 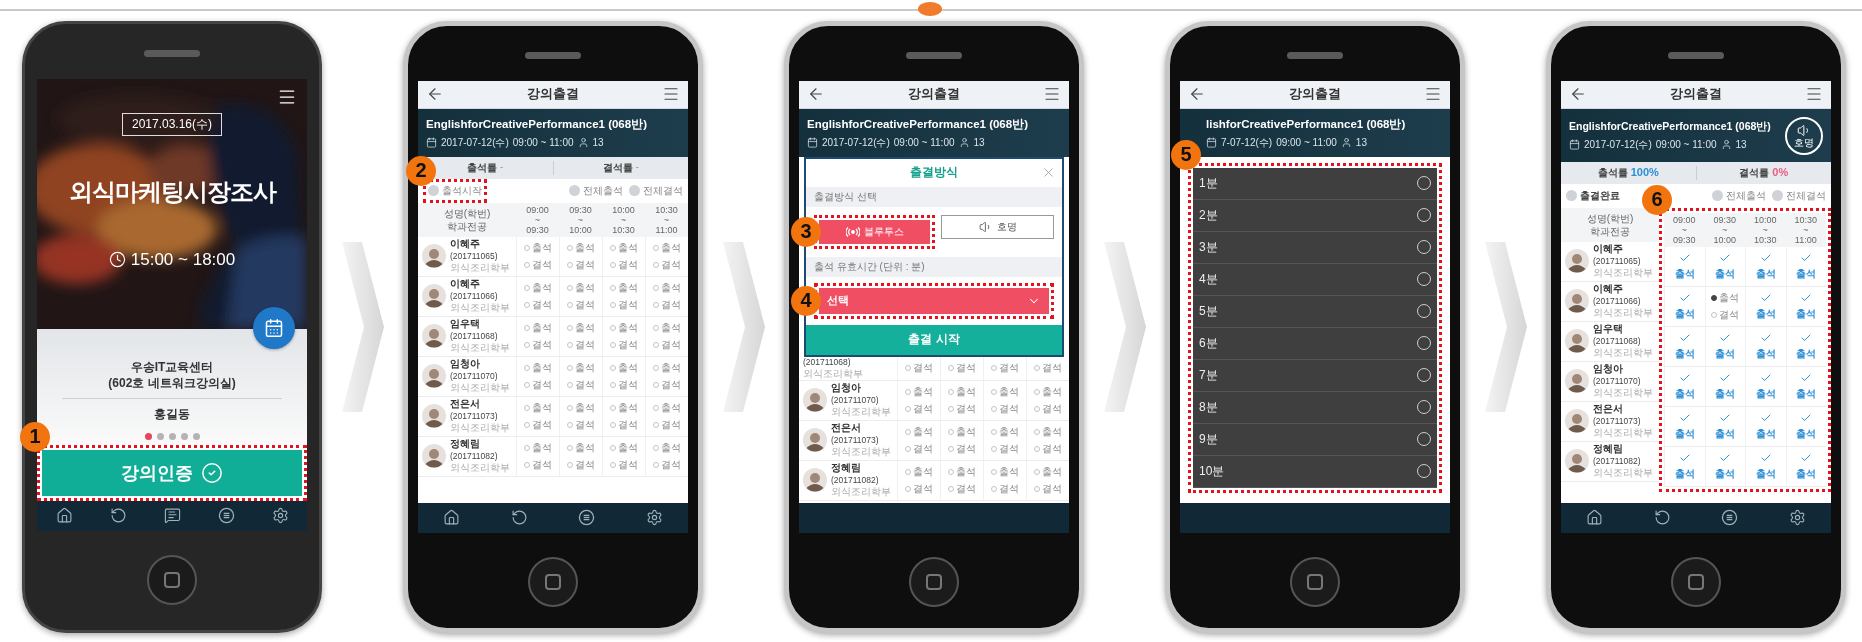 What do you see at coordinates (1315, 183) in the screenshot?
I see `minute-option: 1분` at bounding box center [1315, 183].